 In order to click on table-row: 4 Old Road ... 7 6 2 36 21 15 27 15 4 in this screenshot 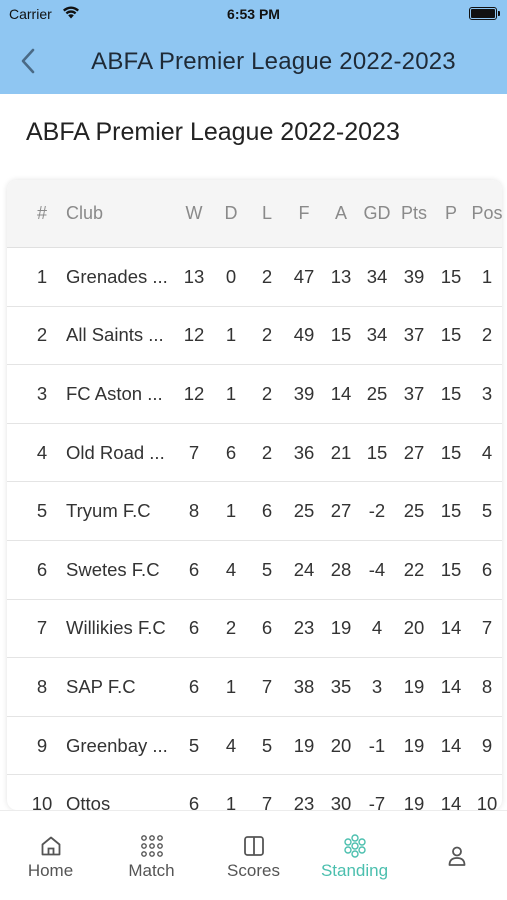, I will do `click(254, 453)`.